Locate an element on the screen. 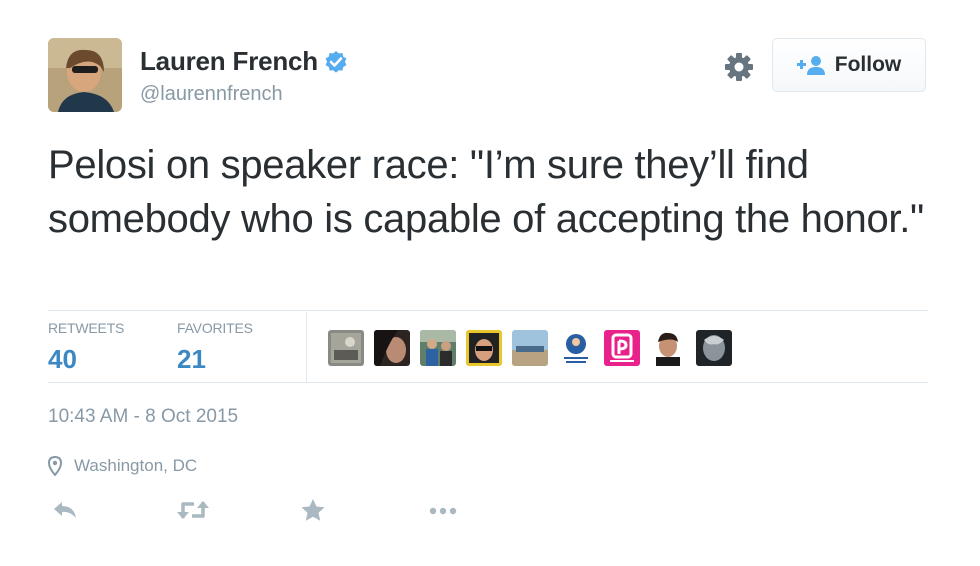  add-user-icon is located at coordinates (810, 65).